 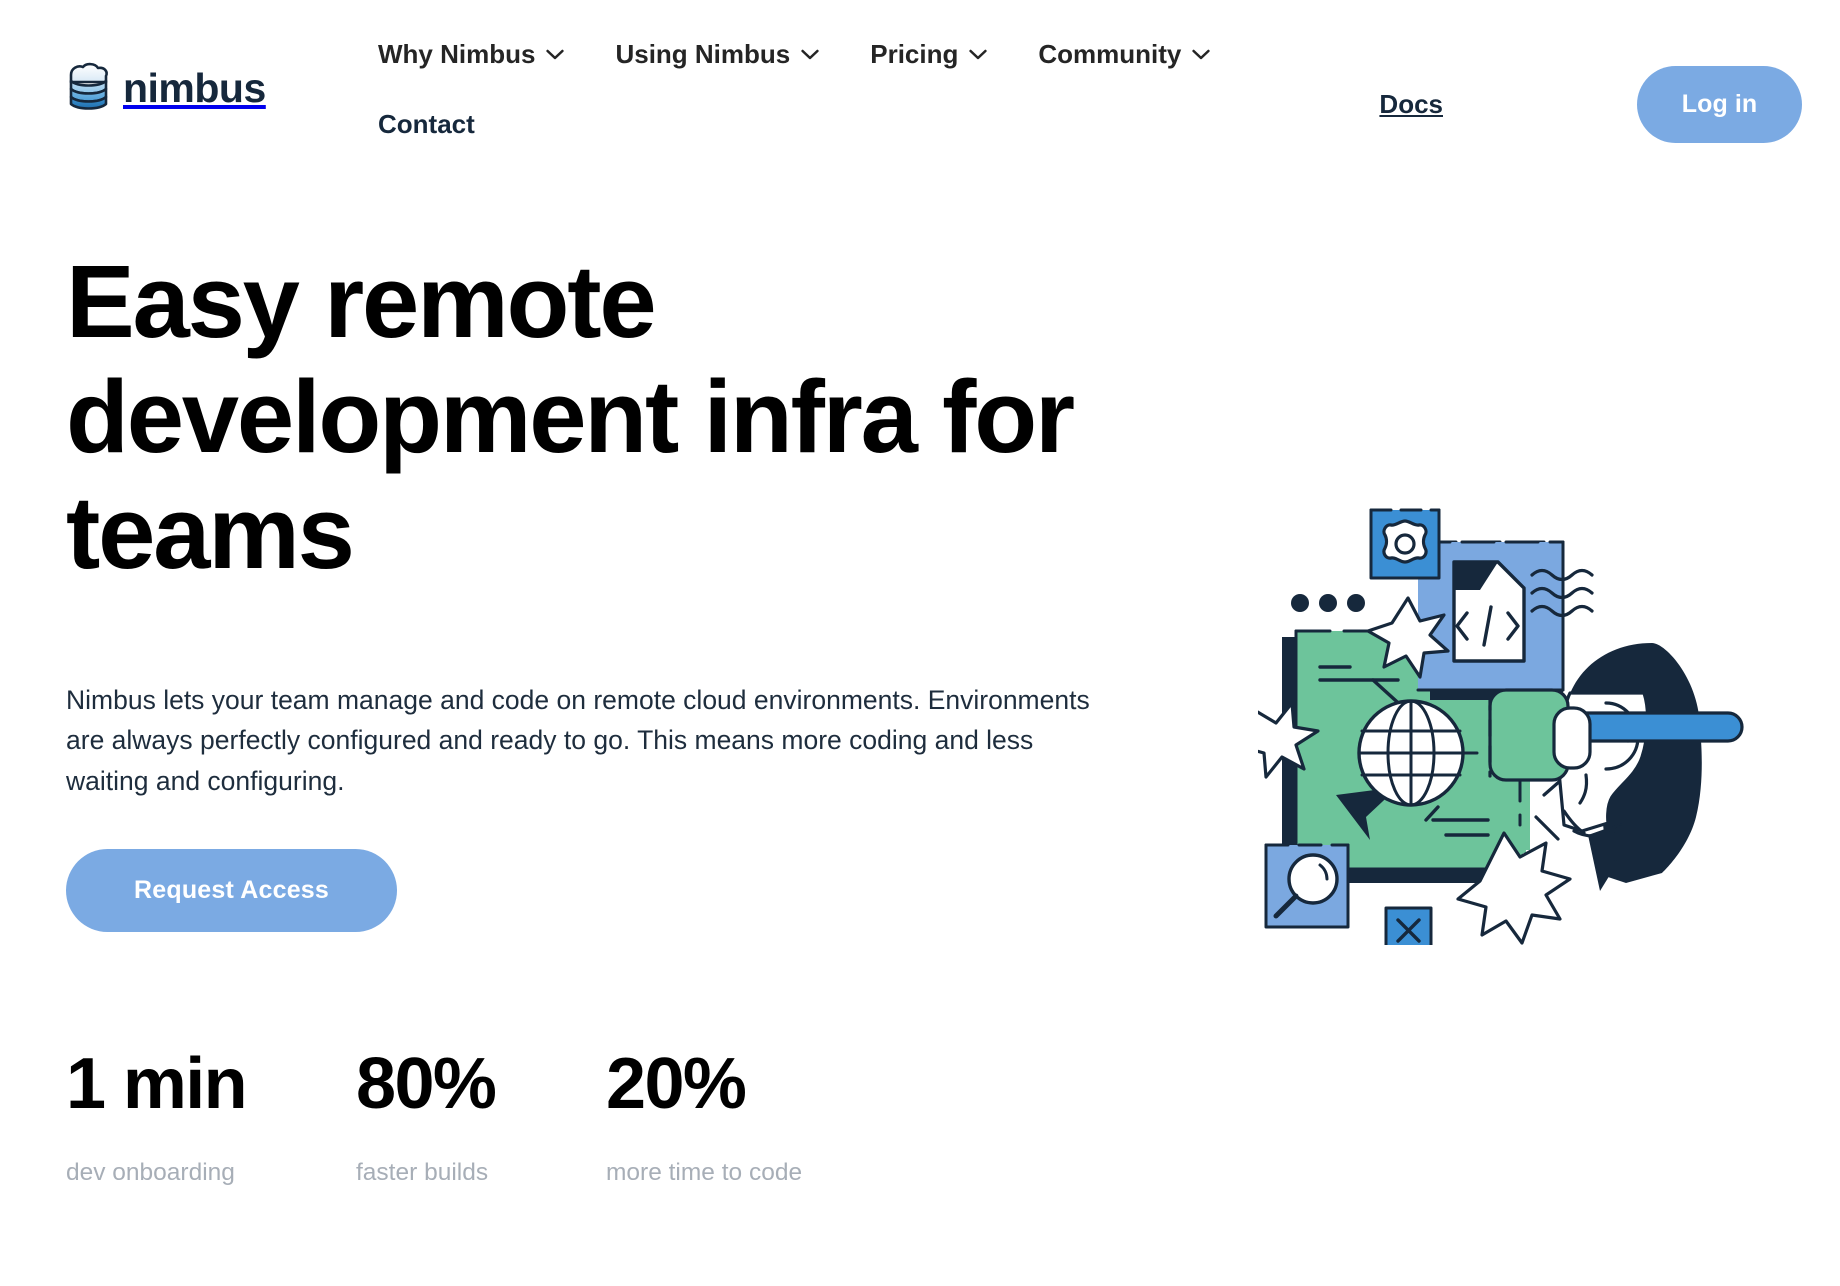 I want to click on nav-label: Using Nimbus, so click(x=703, y=53).